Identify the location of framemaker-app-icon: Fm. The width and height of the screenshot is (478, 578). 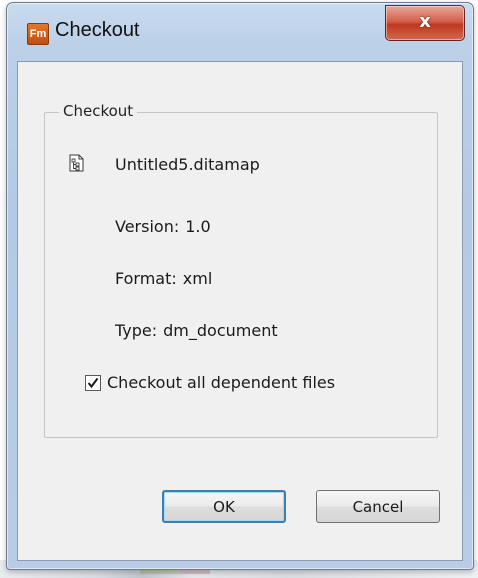
(38, 34).